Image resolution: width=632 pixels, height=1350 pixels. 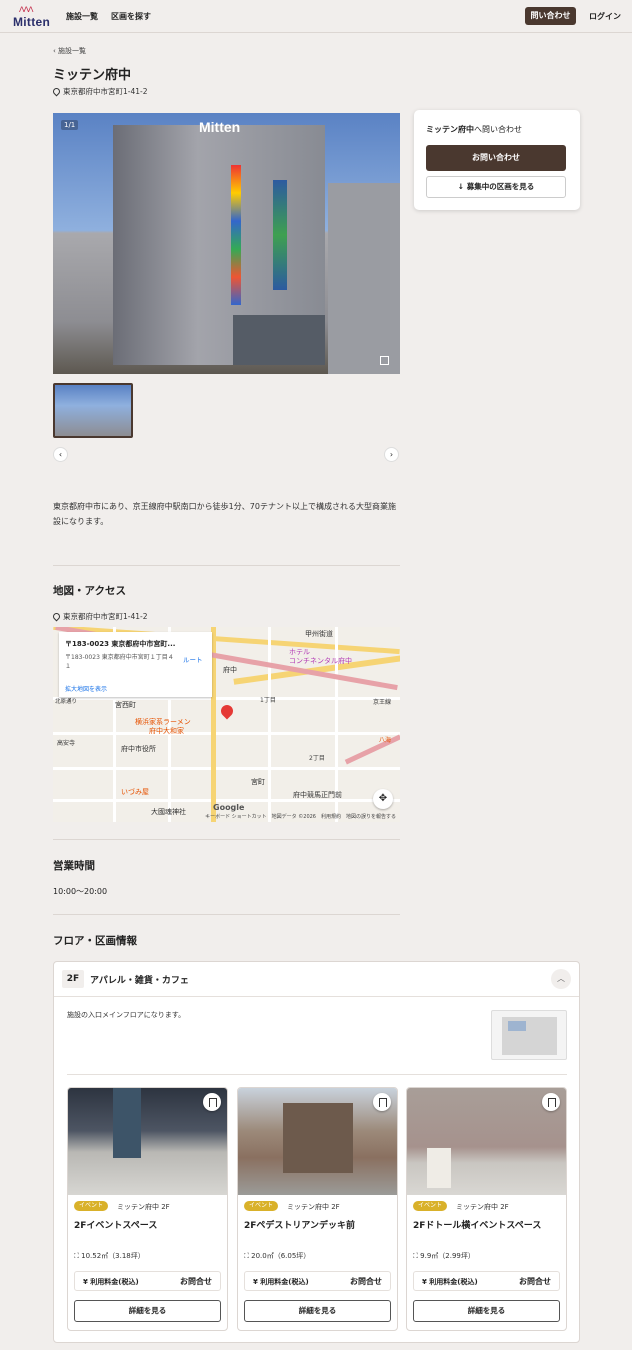 I want to click on contact-button: お問い合わせ, so click(x=496, y=158).